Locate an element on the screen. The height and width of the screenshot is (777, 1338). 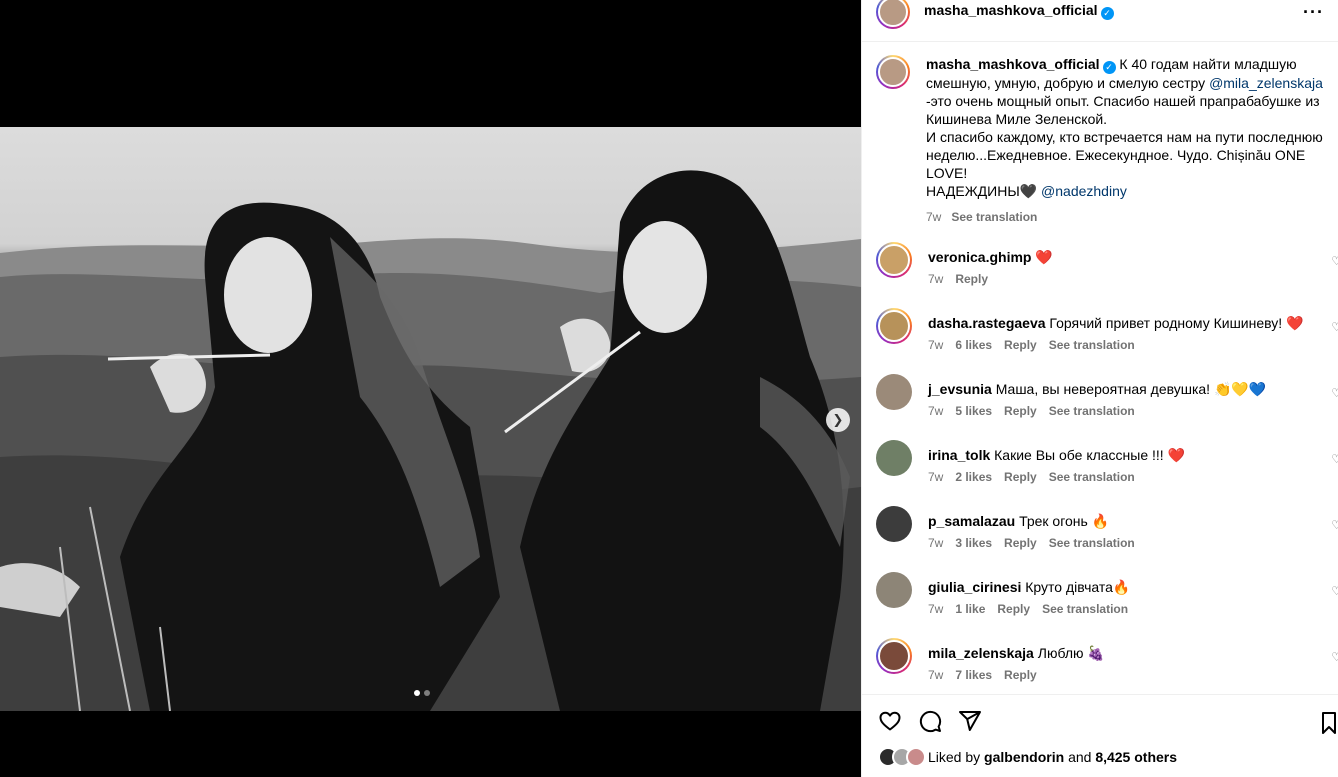
share-send-icon is located at coordinates (970, 721).